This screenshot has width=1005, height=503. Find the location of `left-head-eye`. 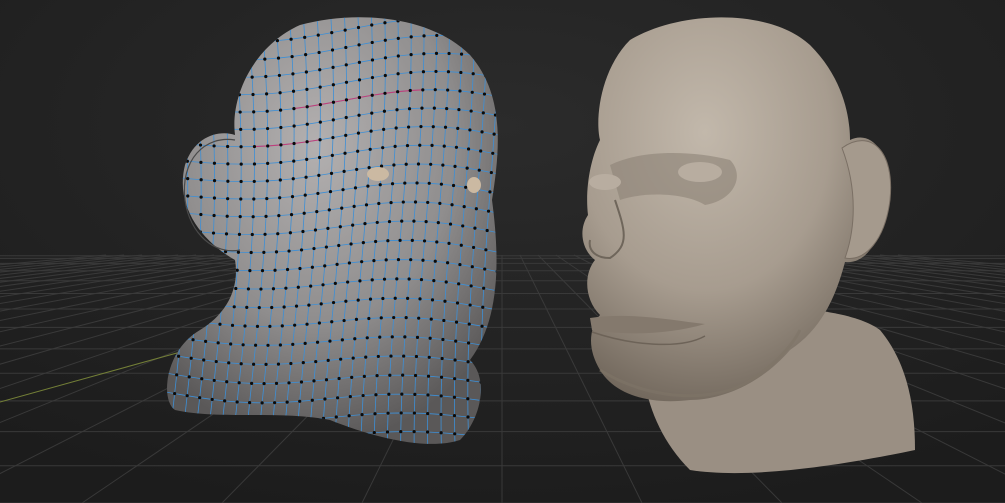

left-head-eye is located at coordinates (474, 185).